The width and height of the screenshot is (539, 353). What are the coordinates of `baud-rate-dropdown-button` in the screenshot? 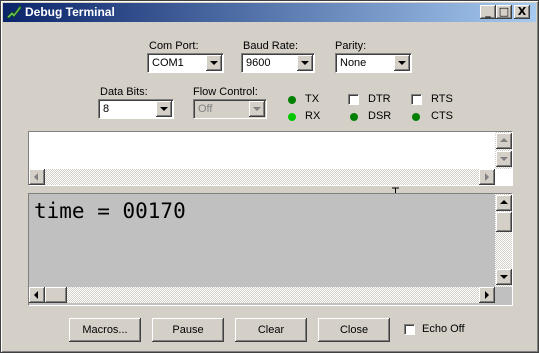 It's located at (305, 63).